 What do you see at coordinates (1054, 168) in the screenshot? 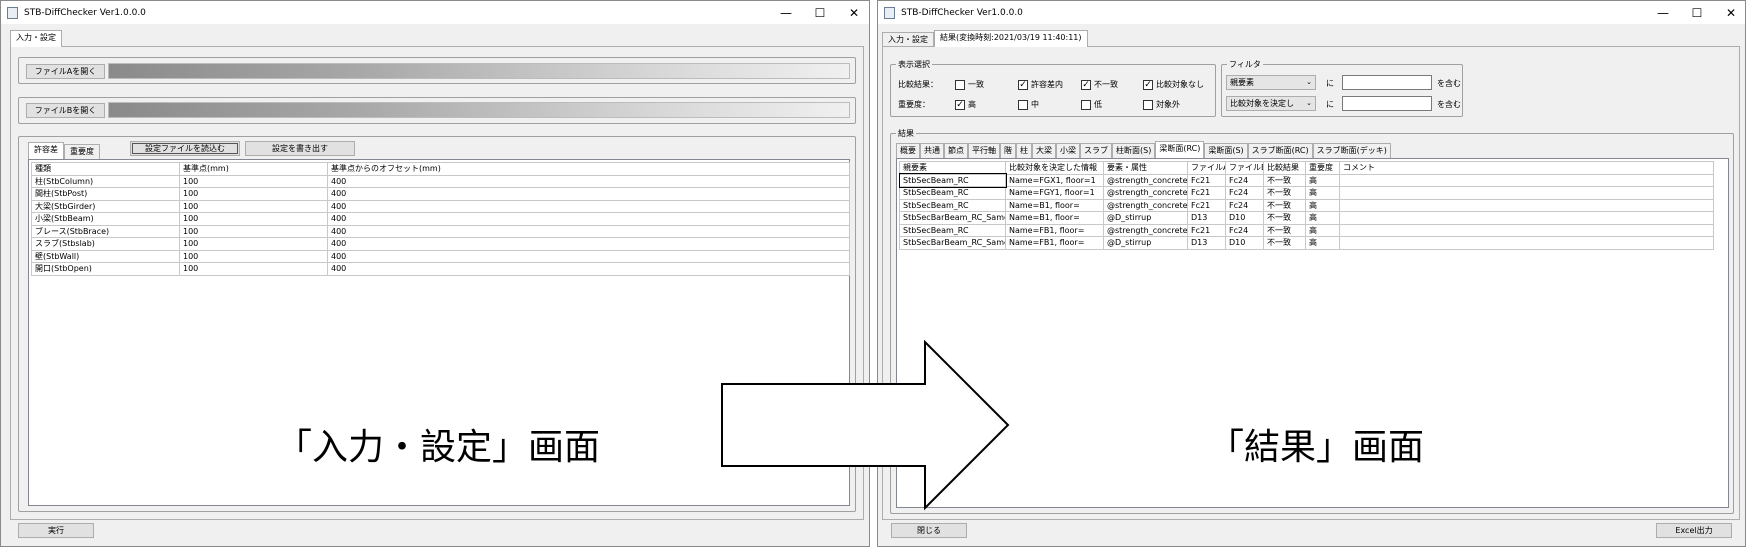
I see `column-header: 比較対象を決定した情報` at bounding box center [1054, 168].